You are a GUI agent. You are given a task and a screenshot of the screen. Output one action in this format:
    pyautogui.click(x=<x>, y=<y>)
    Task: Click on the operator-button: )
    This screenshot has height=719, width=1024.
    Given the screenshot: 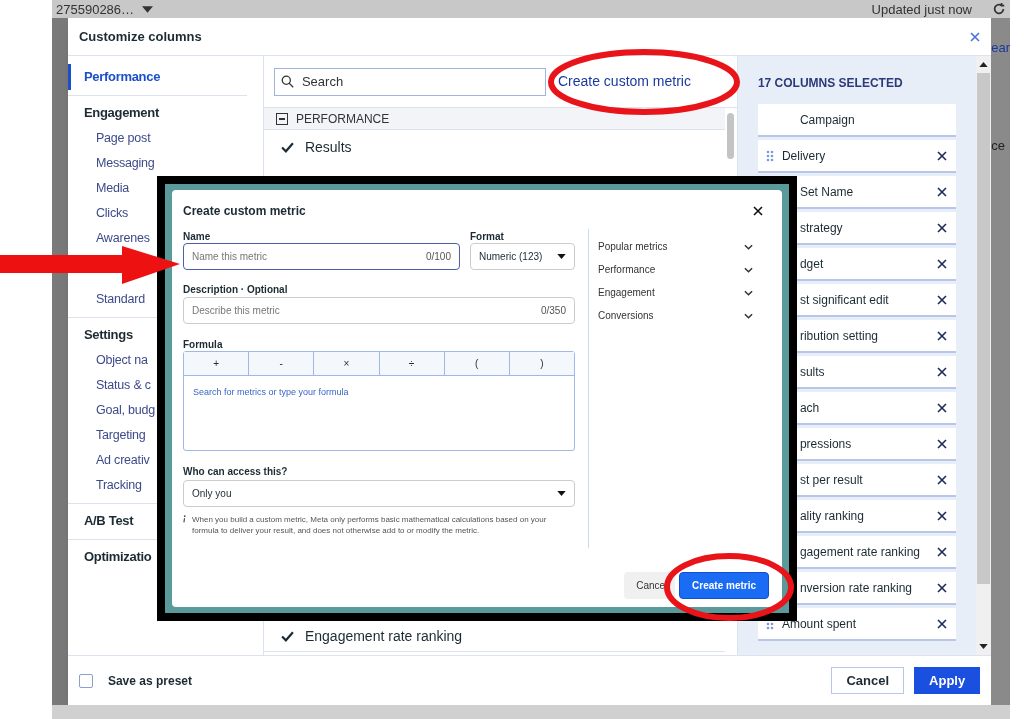 What is the action you would take?
    pyautogui.click(x=541, y=363)
    